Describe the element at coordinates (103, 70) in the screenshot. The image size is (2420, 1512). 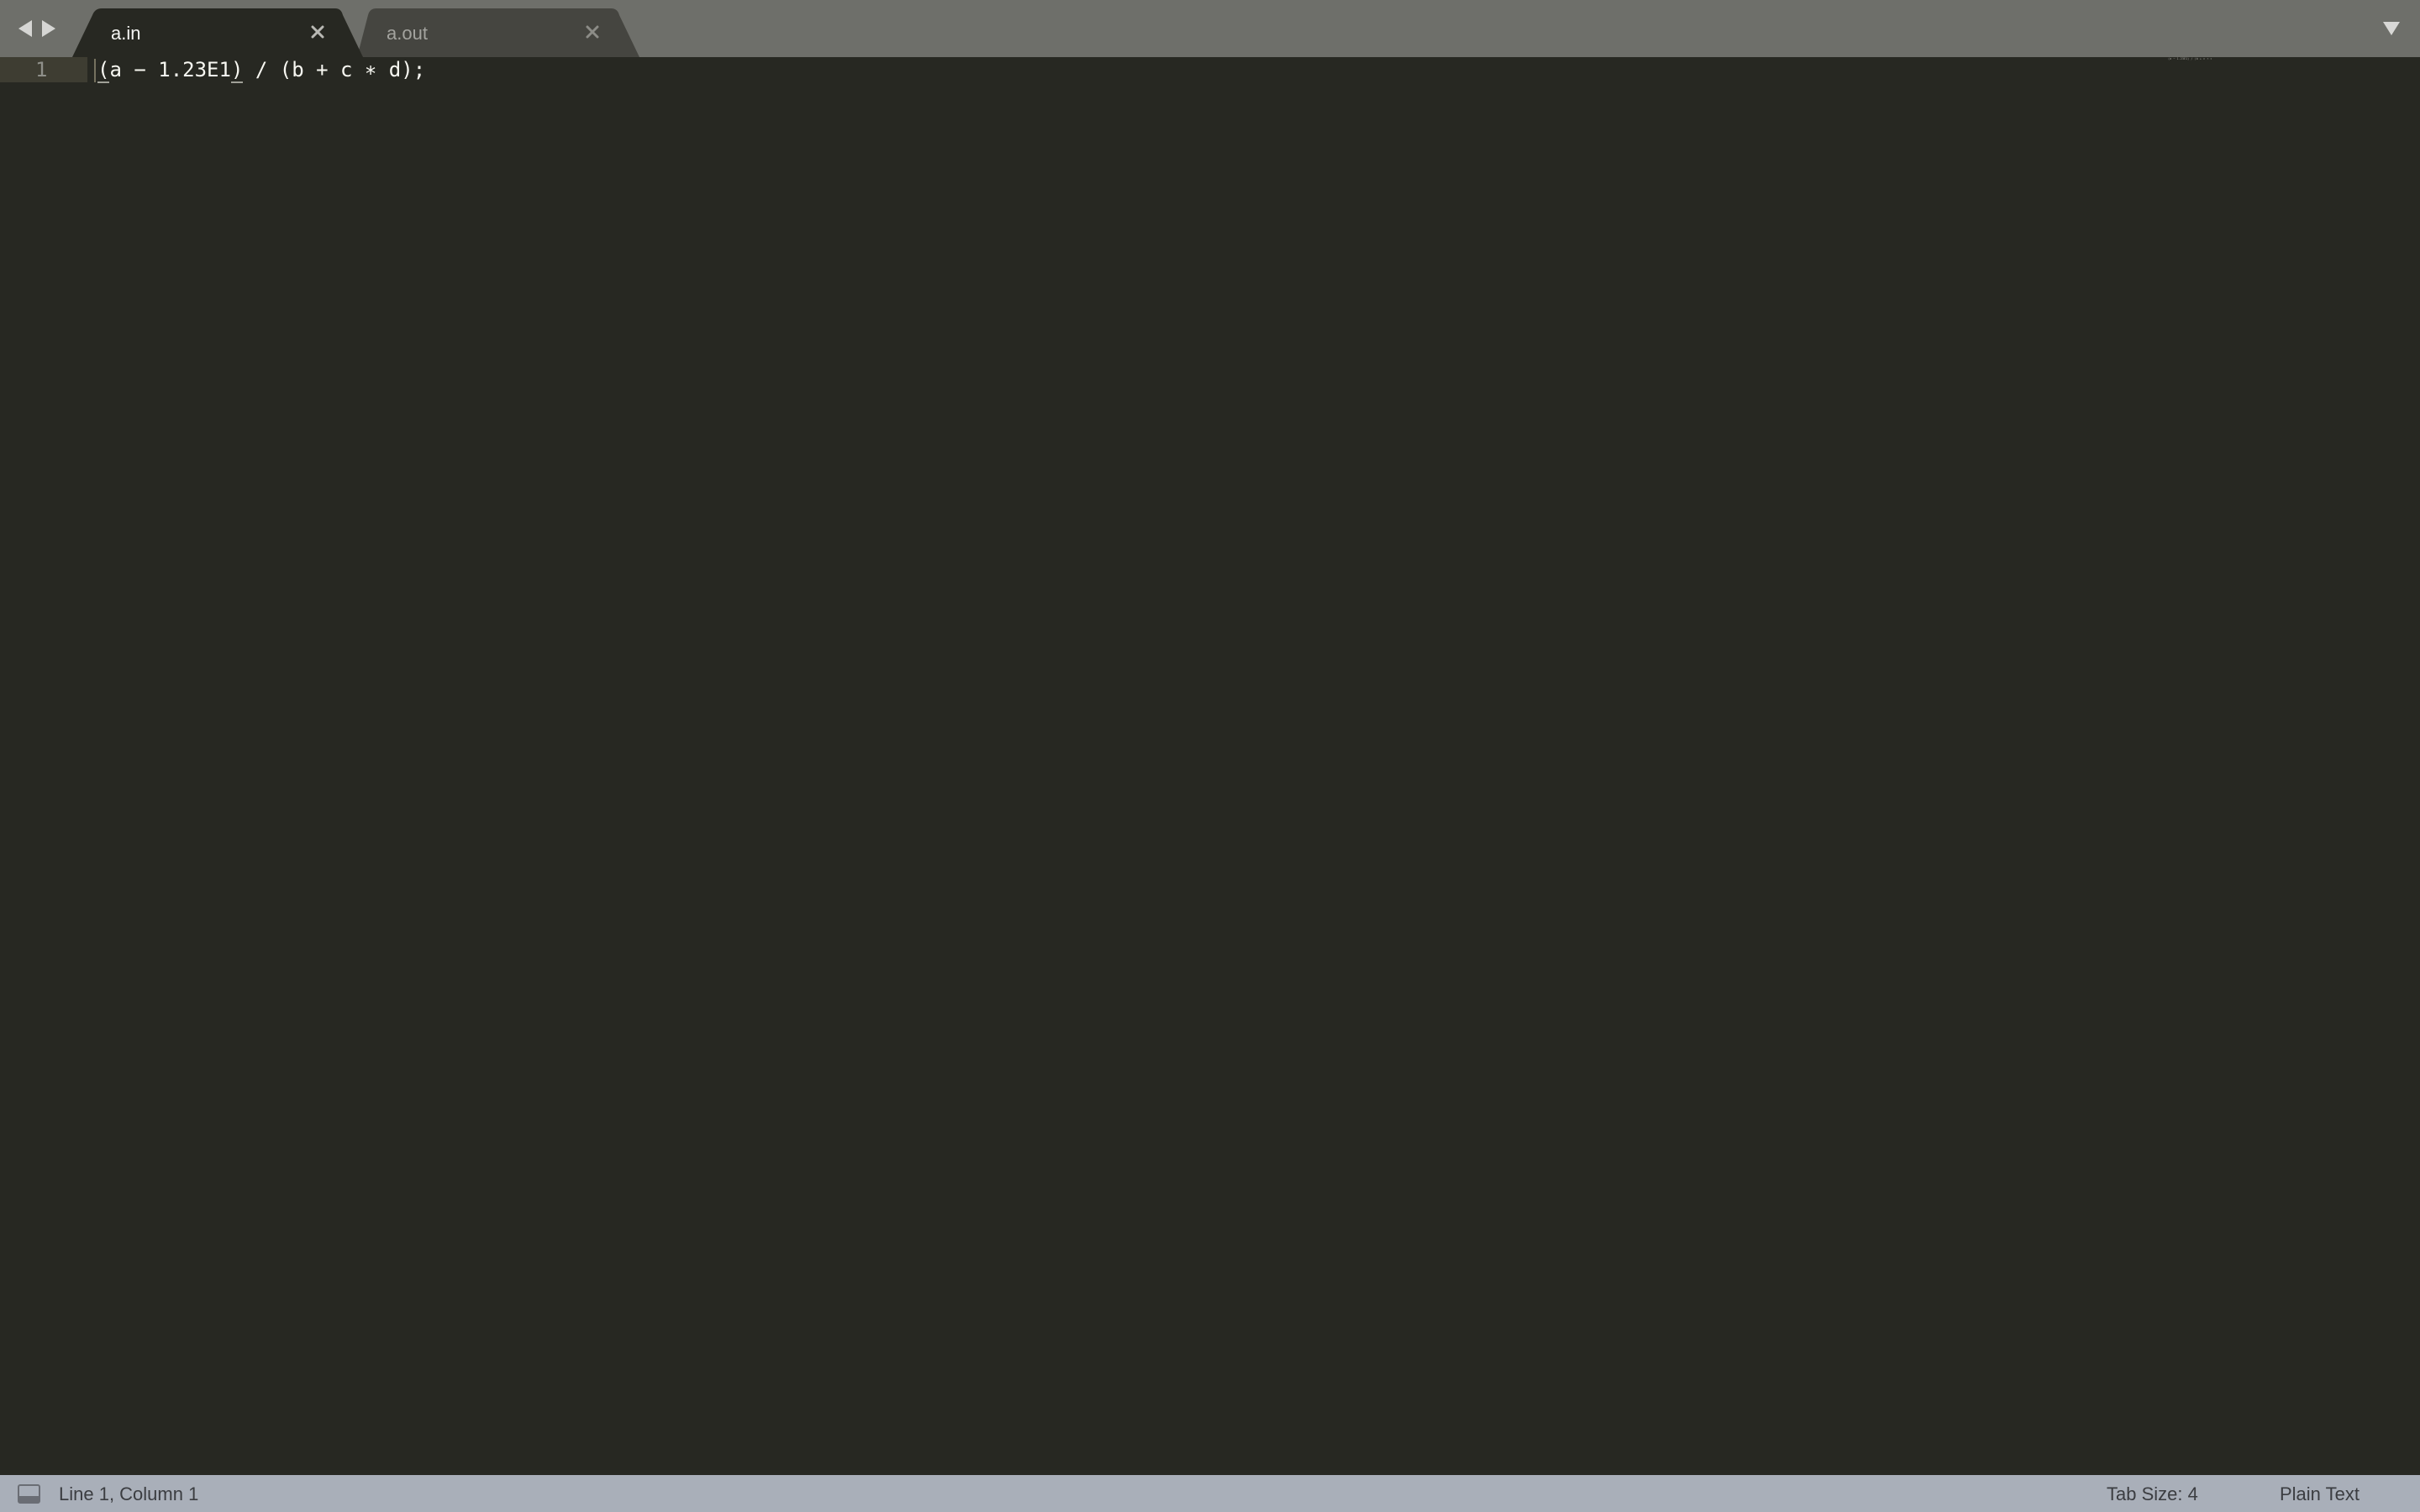
I see `open-bracket-match: (` at that location.